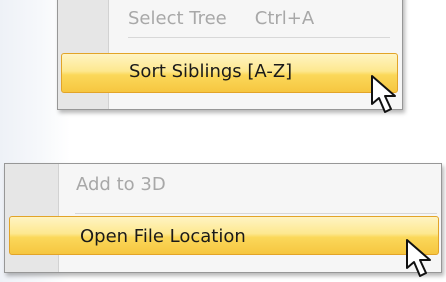 This screenshot has height=282, width=446. What do you see at coordinates (177, 18) in the screenshot?
I see `menu-item-label: Select Tree` at bounding box center [177, 18].